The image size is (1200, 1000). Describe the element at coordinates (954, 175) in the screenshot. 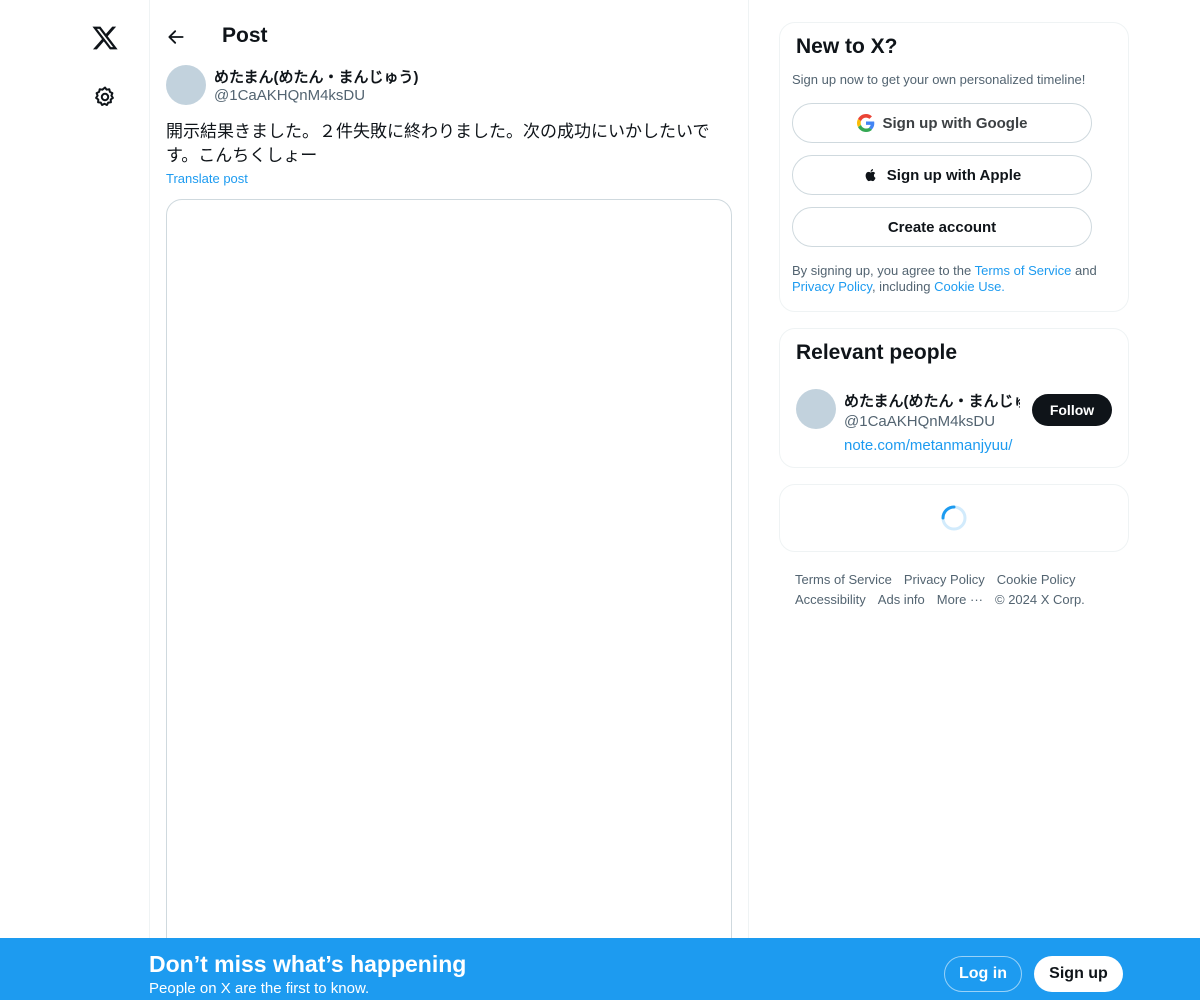

I see `signup-apple-label: Sign up with Apple` at that location.